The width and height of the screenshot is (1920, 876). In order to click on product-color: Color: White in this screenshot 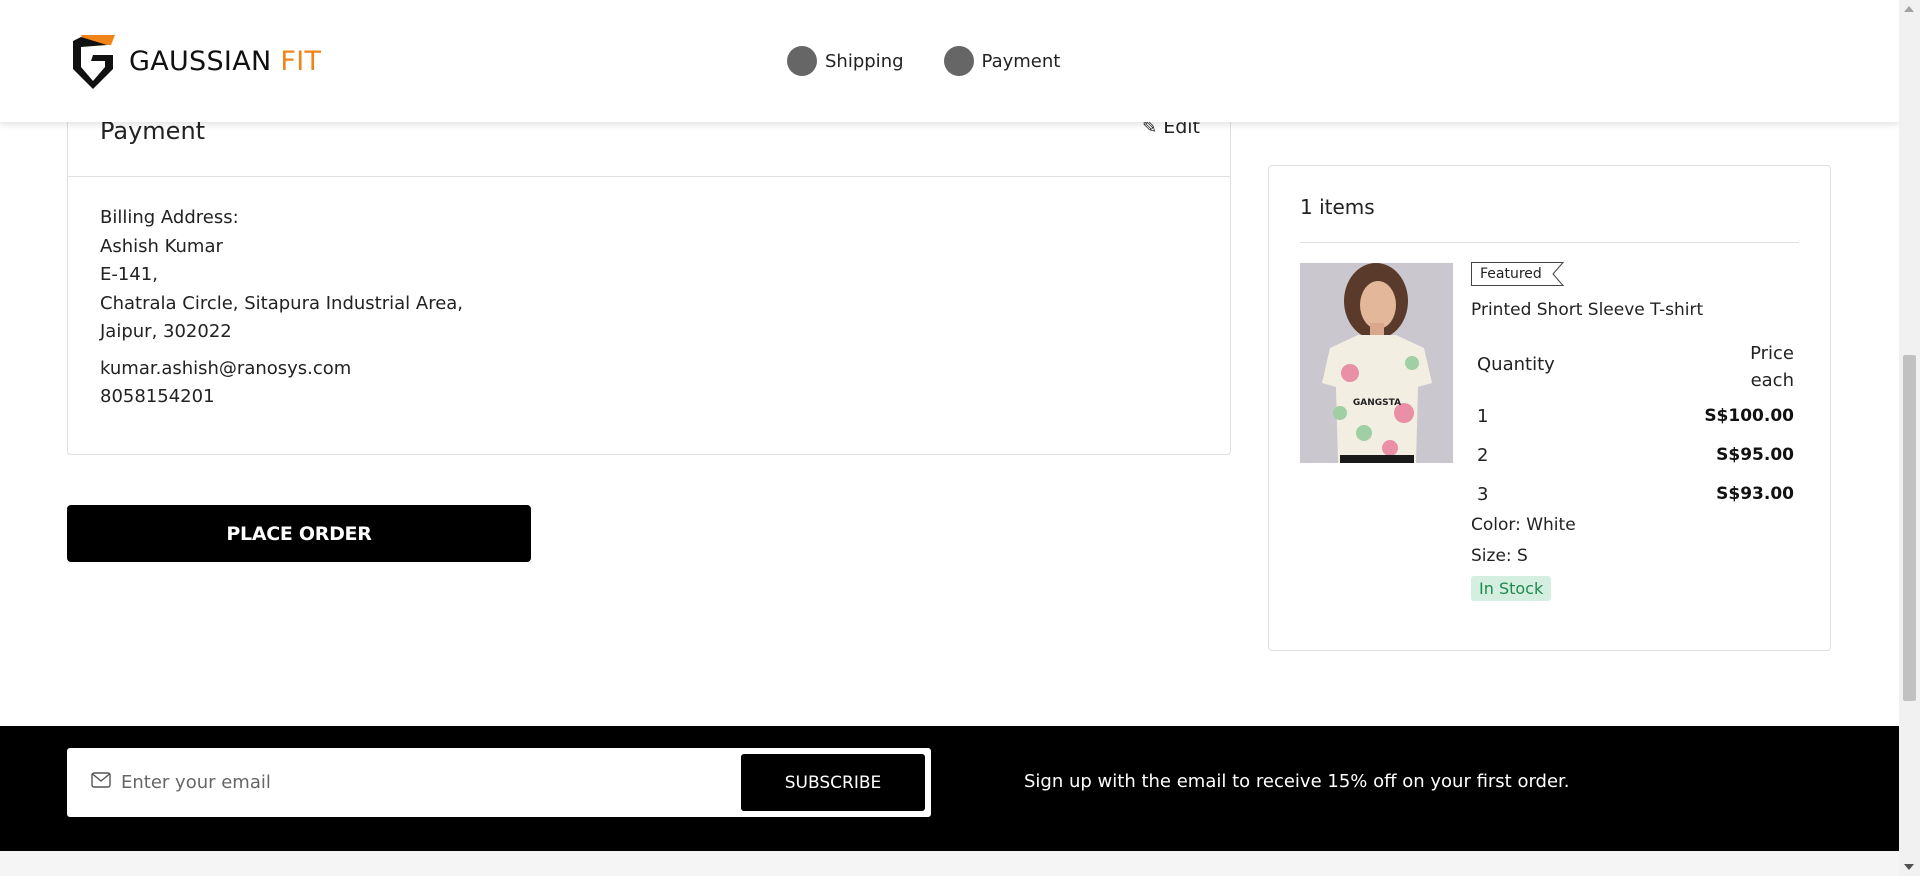, I will do `click(1523, 525)`.